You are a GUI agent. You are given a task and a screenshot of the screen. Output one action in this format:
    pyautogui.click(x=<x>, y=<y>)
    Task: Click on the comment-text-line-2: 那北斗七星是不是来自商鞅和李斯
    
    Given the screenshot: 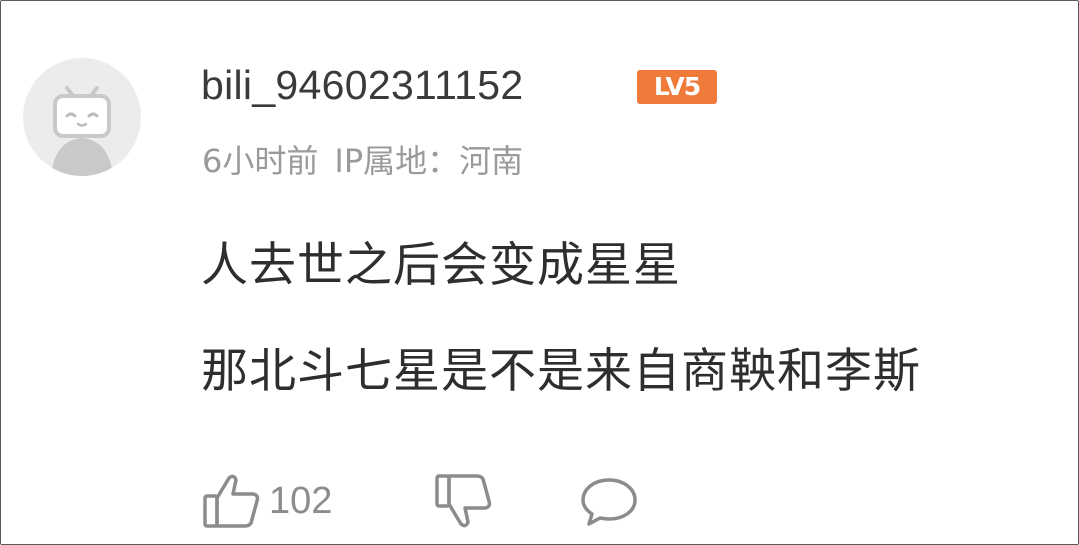 What is the action you would take?
    pyautogui.click(x=561, y=371)
    